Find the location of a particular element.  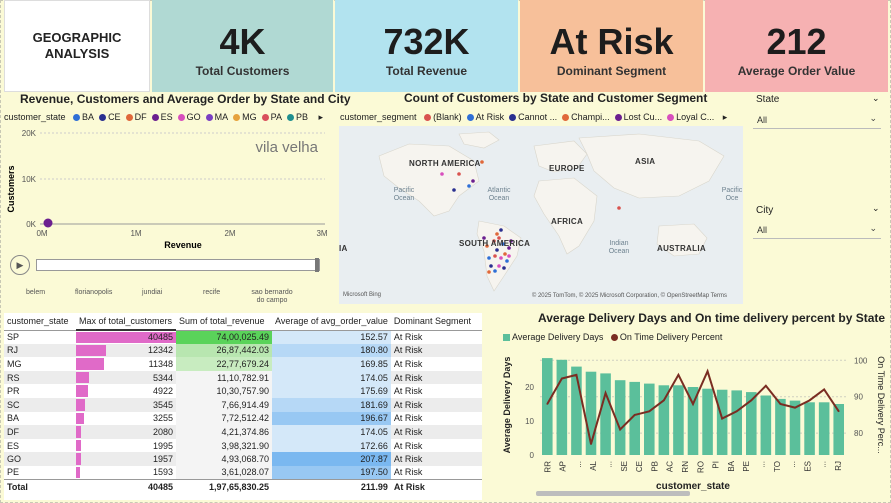

table-row: SC 3545 7,66,914.49 181.69 At Risk is located at coordinates (243, 404).